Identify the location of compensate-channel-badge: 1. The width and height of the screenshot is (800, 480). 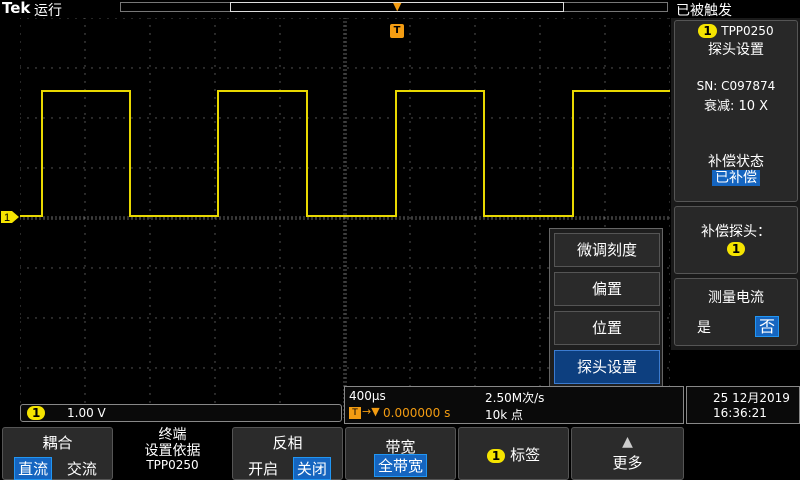
(736, 249).